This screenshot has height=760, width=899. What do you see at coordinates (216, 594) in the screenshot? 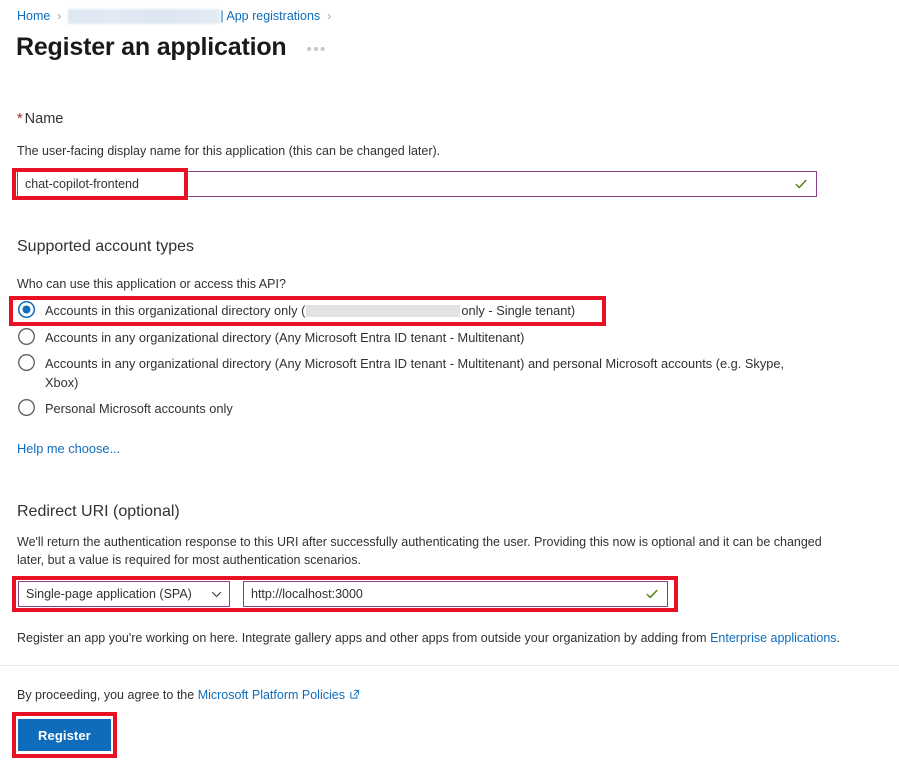
I see `chevron-down-icon` at bounding box center [216, 594].